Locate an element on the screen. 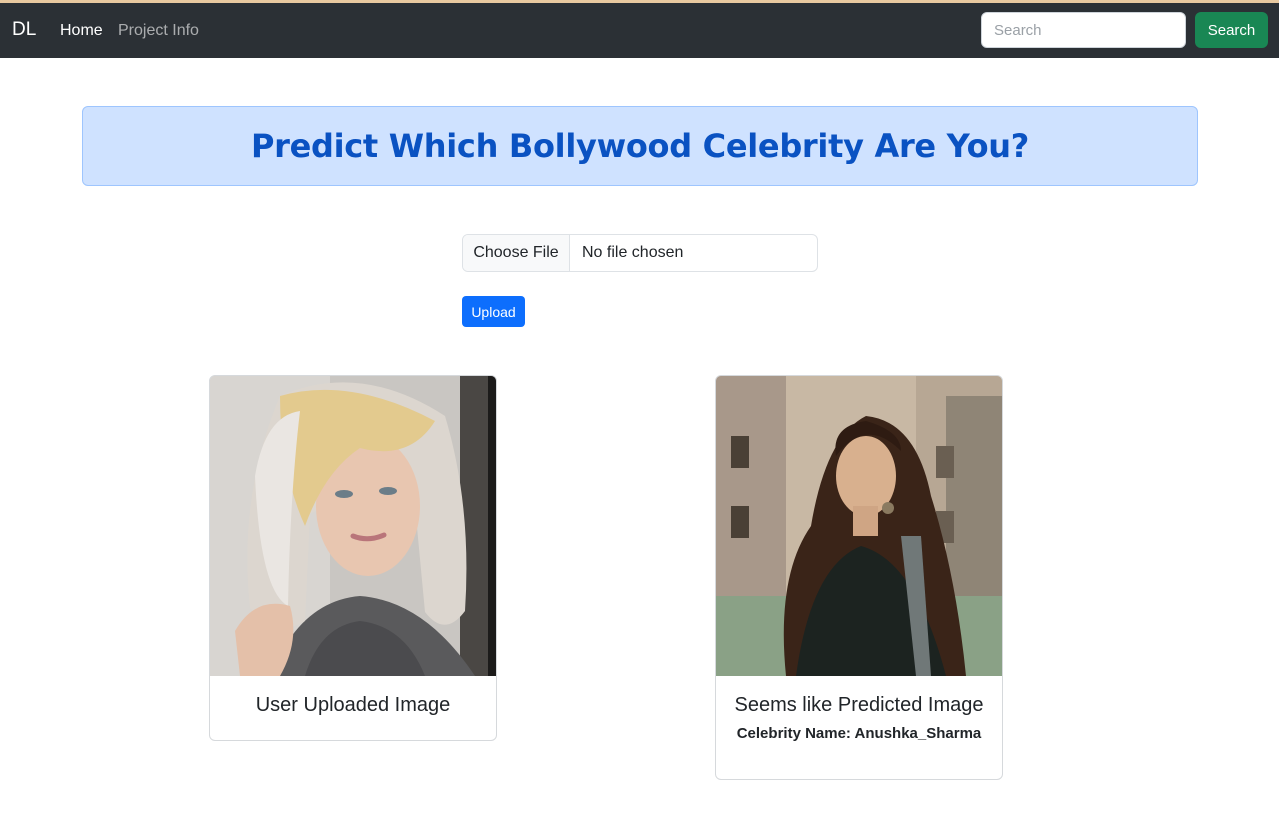 Image resolution: width=1279 pixels, height=819 pixels. upload-button: Upload is located at coordinates (493, 311).